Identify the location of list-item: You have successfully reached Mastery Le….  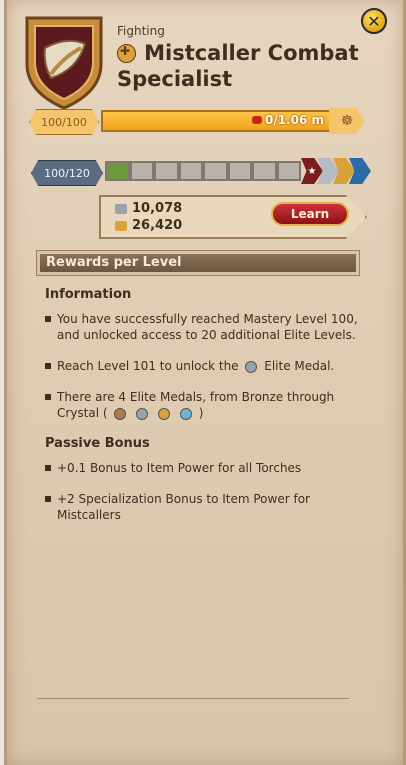
(205, 327).